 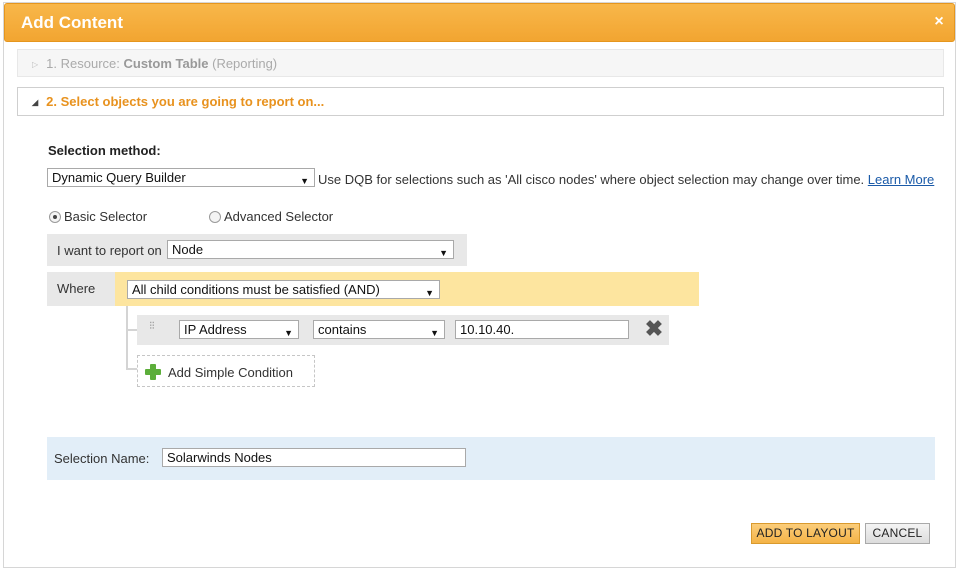 I want to click on add-condition-label: Add Simple Condition, so click(x=231, y=372).